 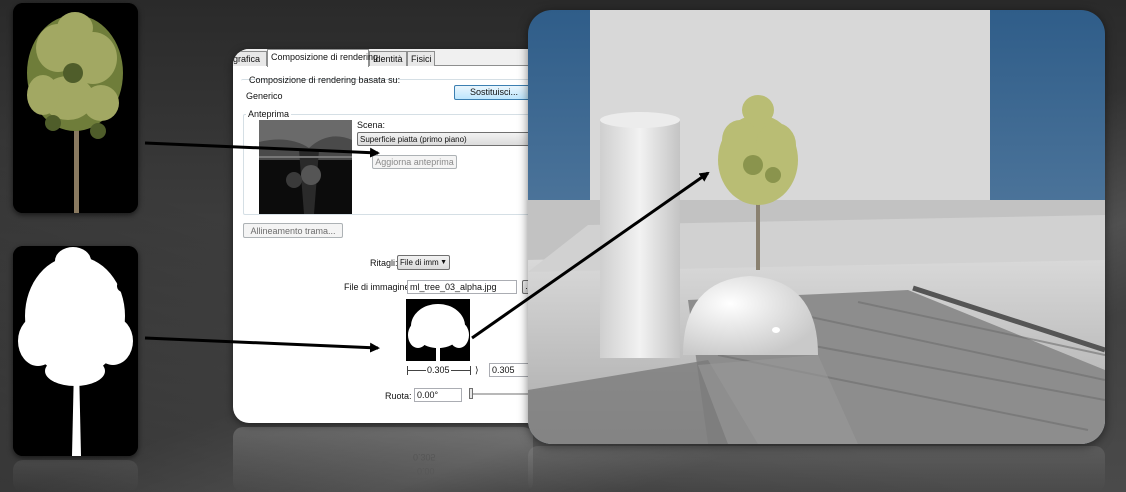 I want to click on scene-label: Scena:, so click(x=371, y=125).